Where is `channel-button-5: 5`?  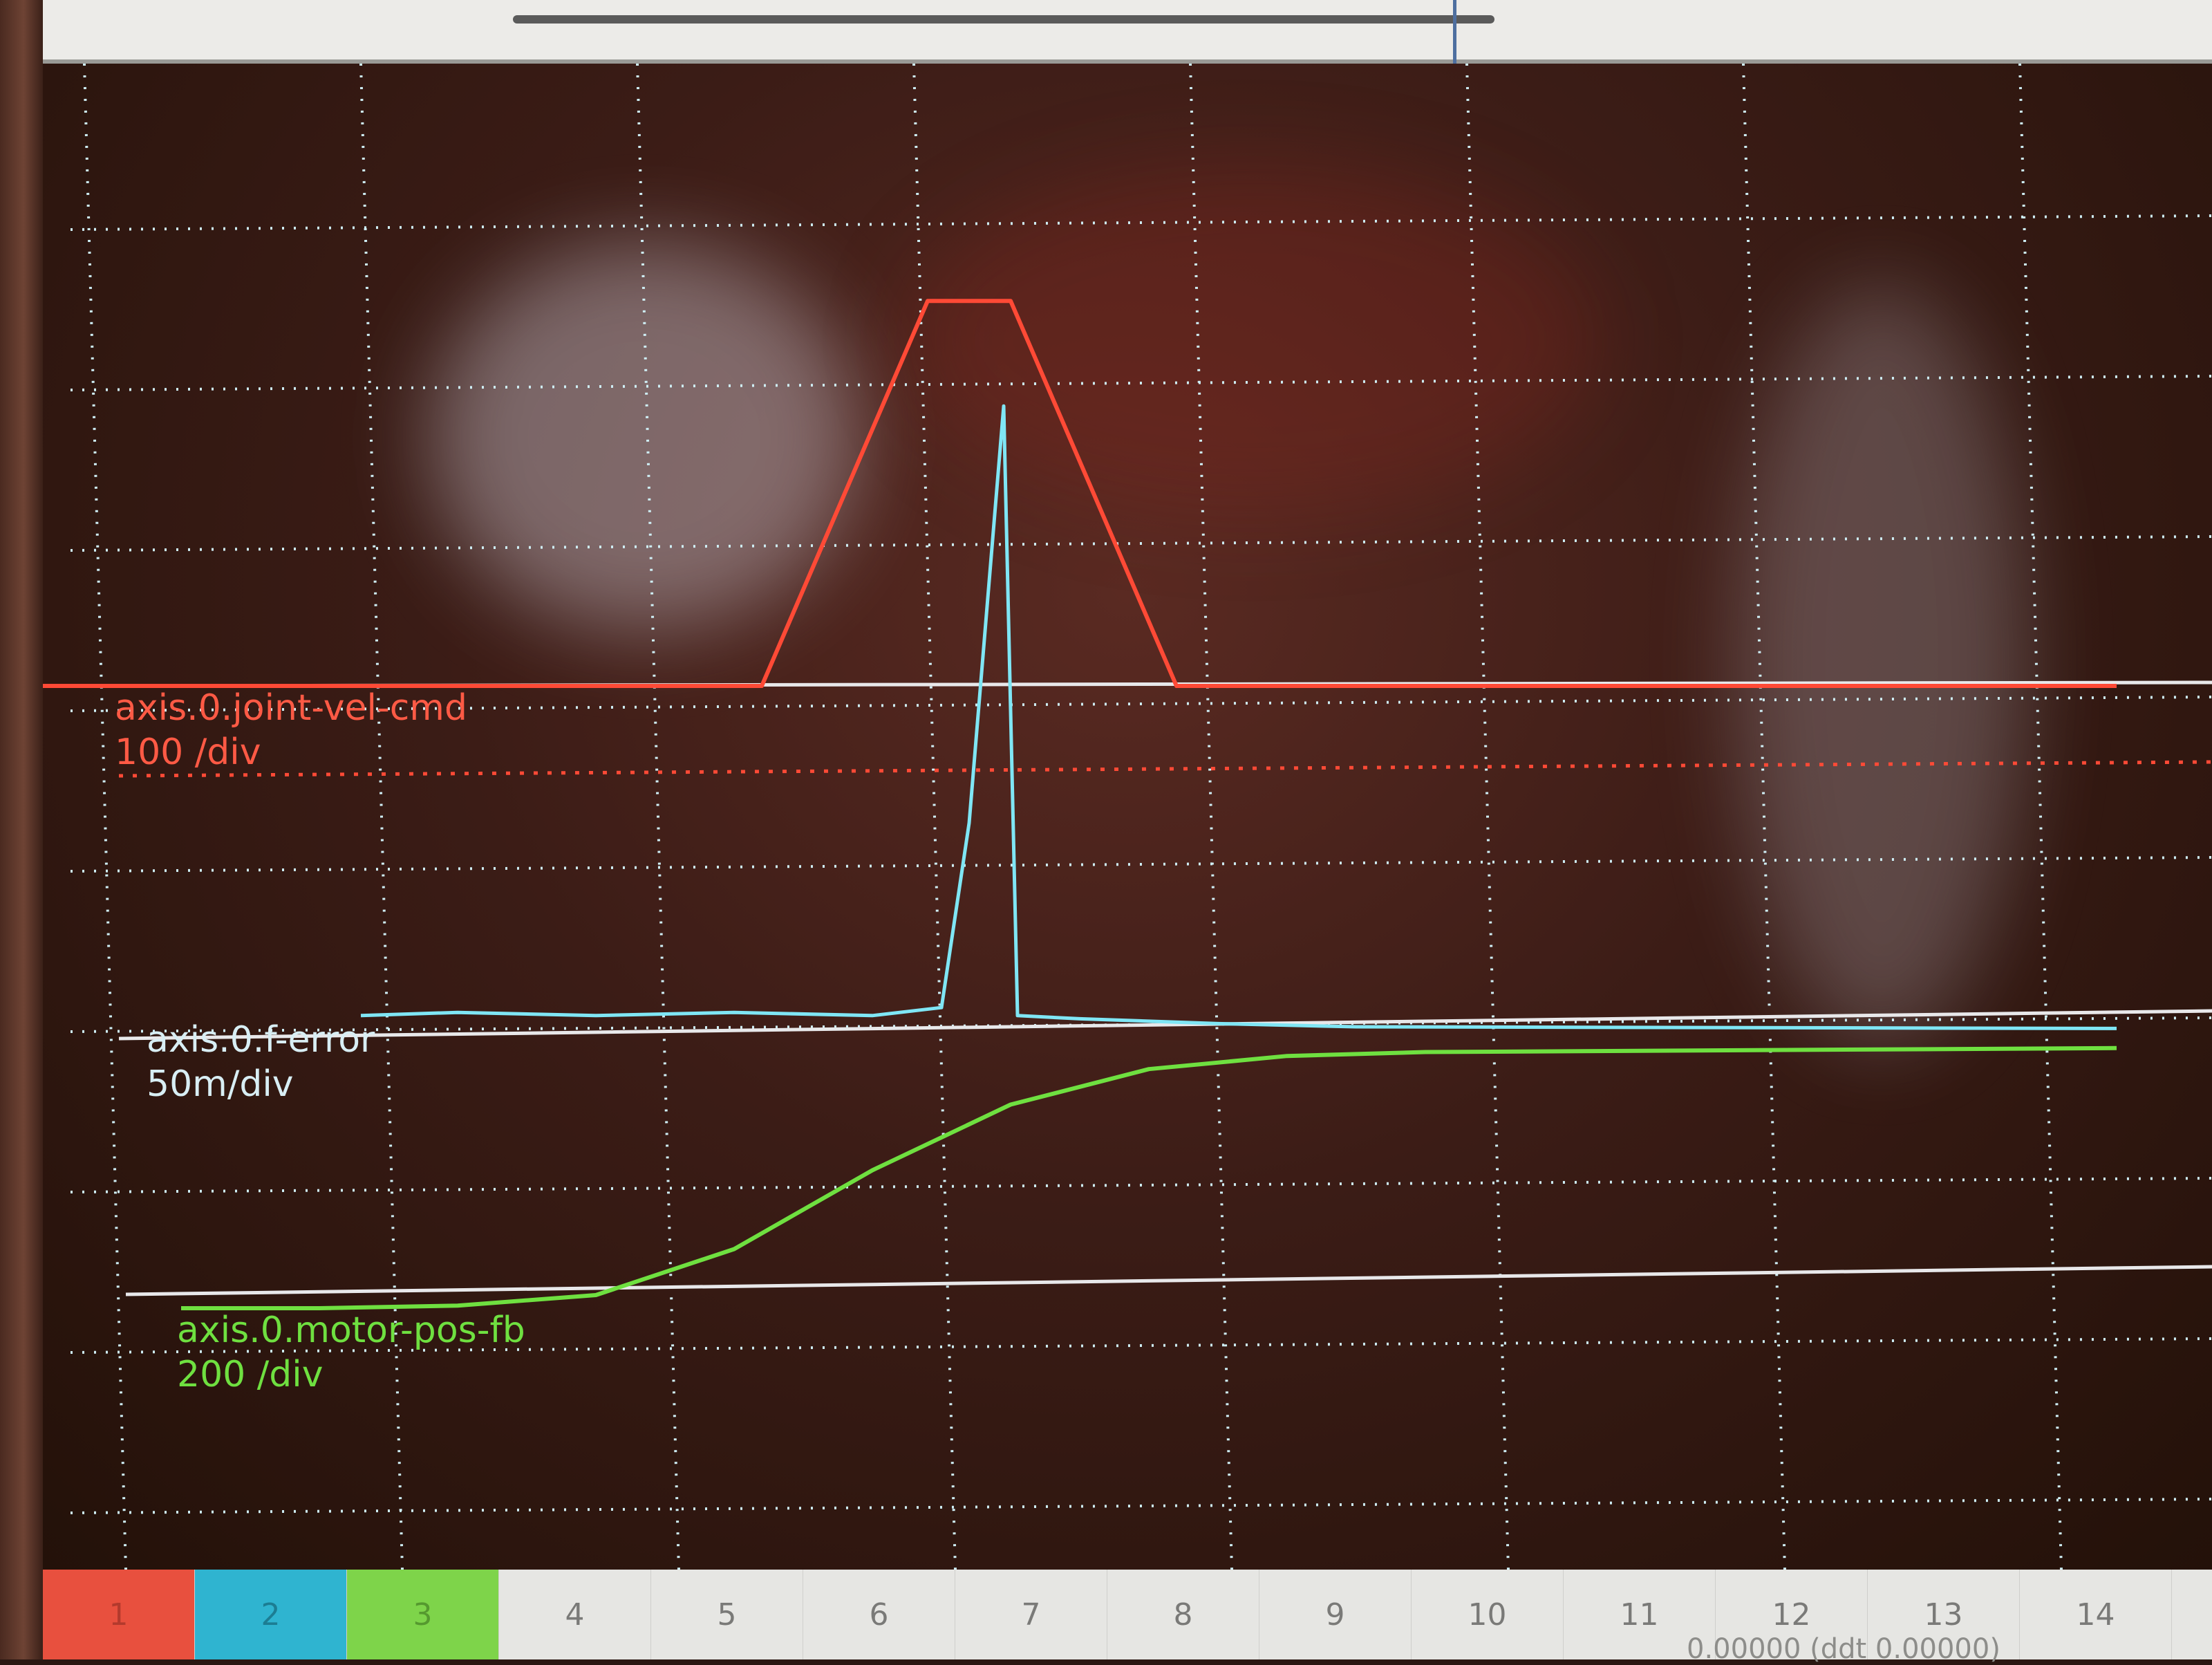 channel-button-5: 5 is located at coordinates (727, 1614).